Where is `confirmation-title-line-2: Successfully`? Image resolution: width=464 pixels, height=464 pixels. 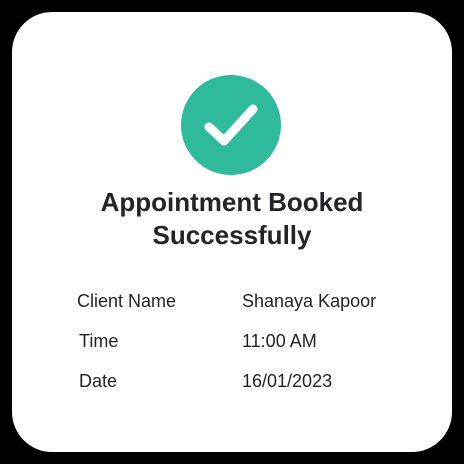 confirmation-title-line-2: Successfully is located at coordinates (232, 235).